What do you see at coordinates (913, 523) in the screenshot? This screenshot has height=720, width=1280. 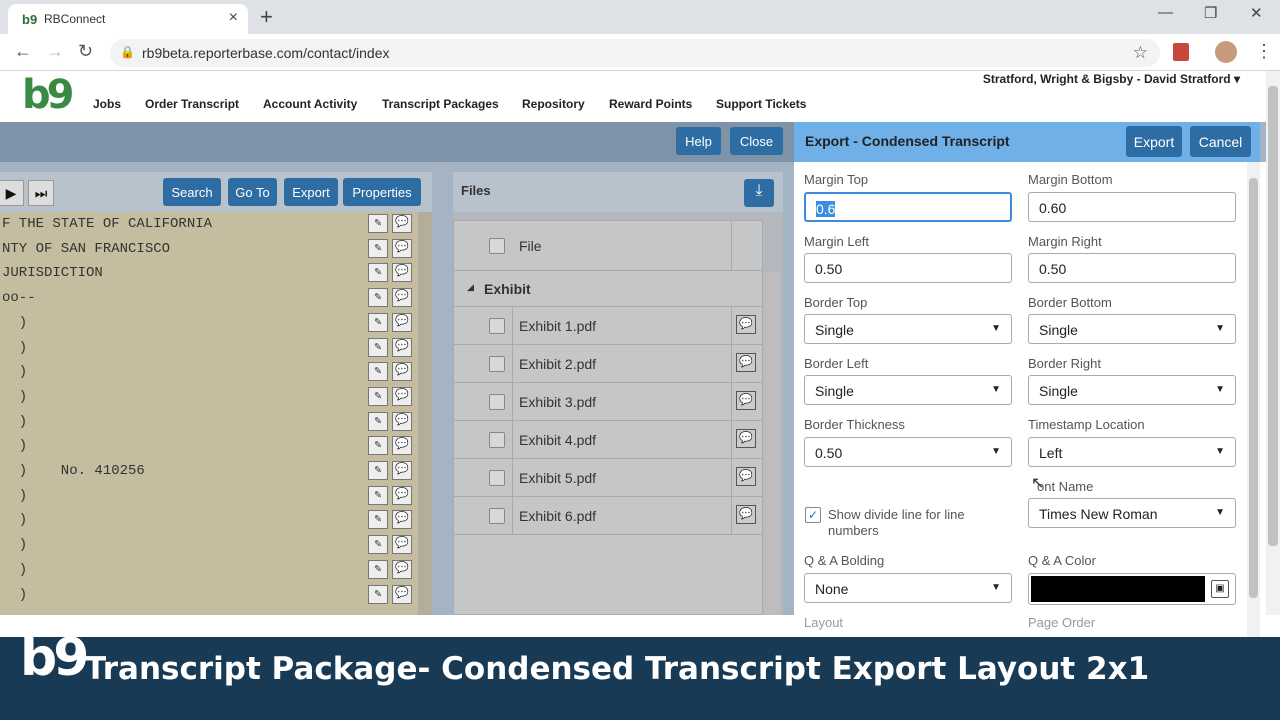 I see `divide-line-label: Show divide line for line numbers` at bounding box center [913, 523].